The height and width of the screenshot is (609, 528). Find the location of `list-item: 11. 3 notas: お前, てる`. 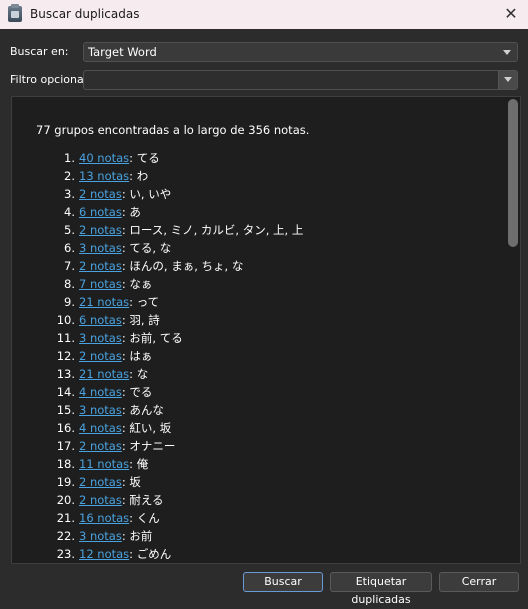

list-item: 11. 3 notas: お前, てる is located at coordinates (252, 338).